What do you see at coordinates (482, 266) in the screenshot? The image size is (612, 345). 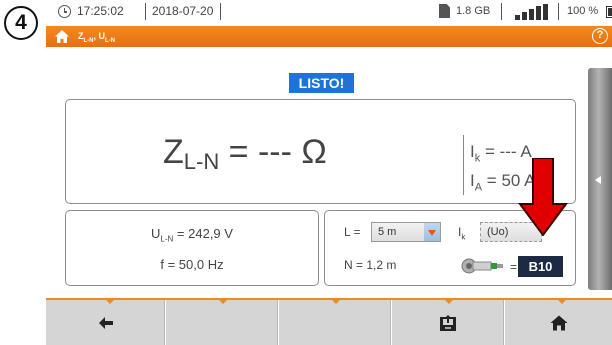 I see `fuse-probe-icon` at bounding box center [482, 266].